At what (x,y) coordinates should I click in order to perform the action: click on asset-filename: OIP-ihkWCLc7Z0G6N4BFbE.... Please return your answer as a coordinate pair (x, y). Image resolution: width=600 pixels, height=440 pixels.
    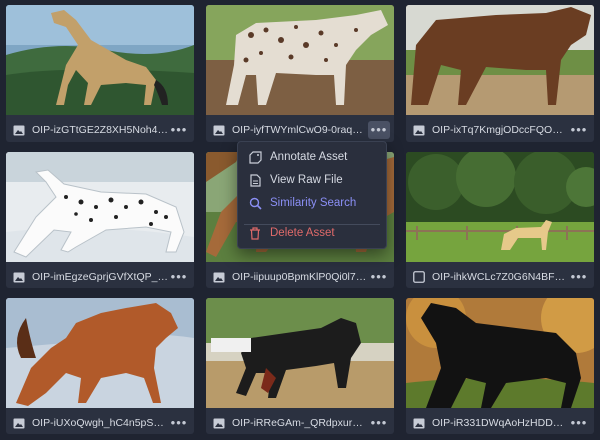
    Looking at the image, I should click on (500, 277).